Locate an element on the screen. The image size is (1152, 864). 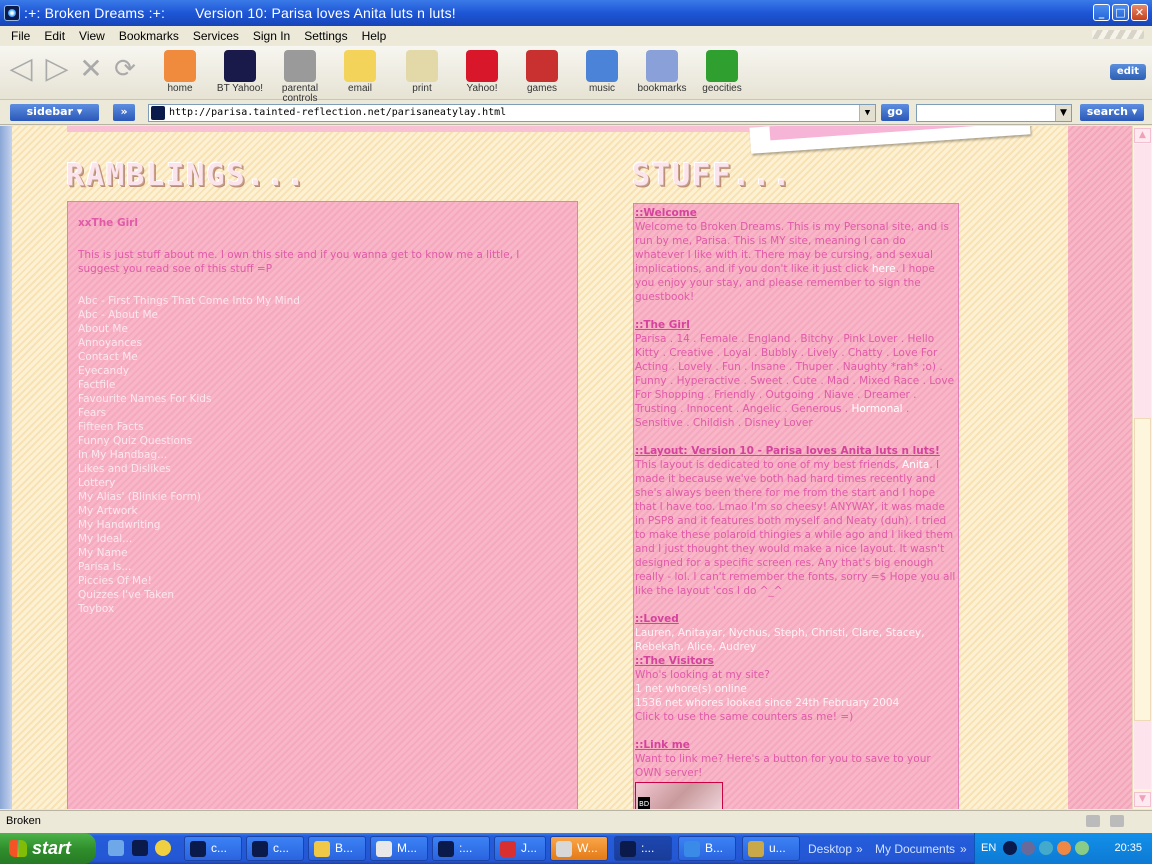
toolbar-bookmarks-button: bookmarks is located at coordinates (662, 72).